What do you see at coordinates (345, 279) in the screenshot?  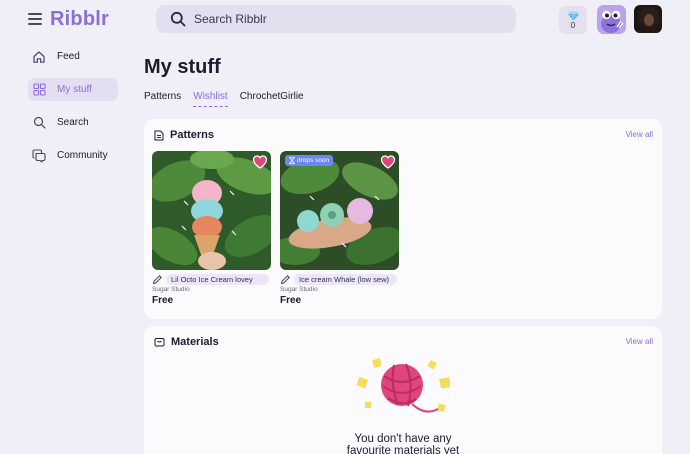 I see `pattern-name: Ice cream Whale (low sew)` at bounding box center [345, 279].